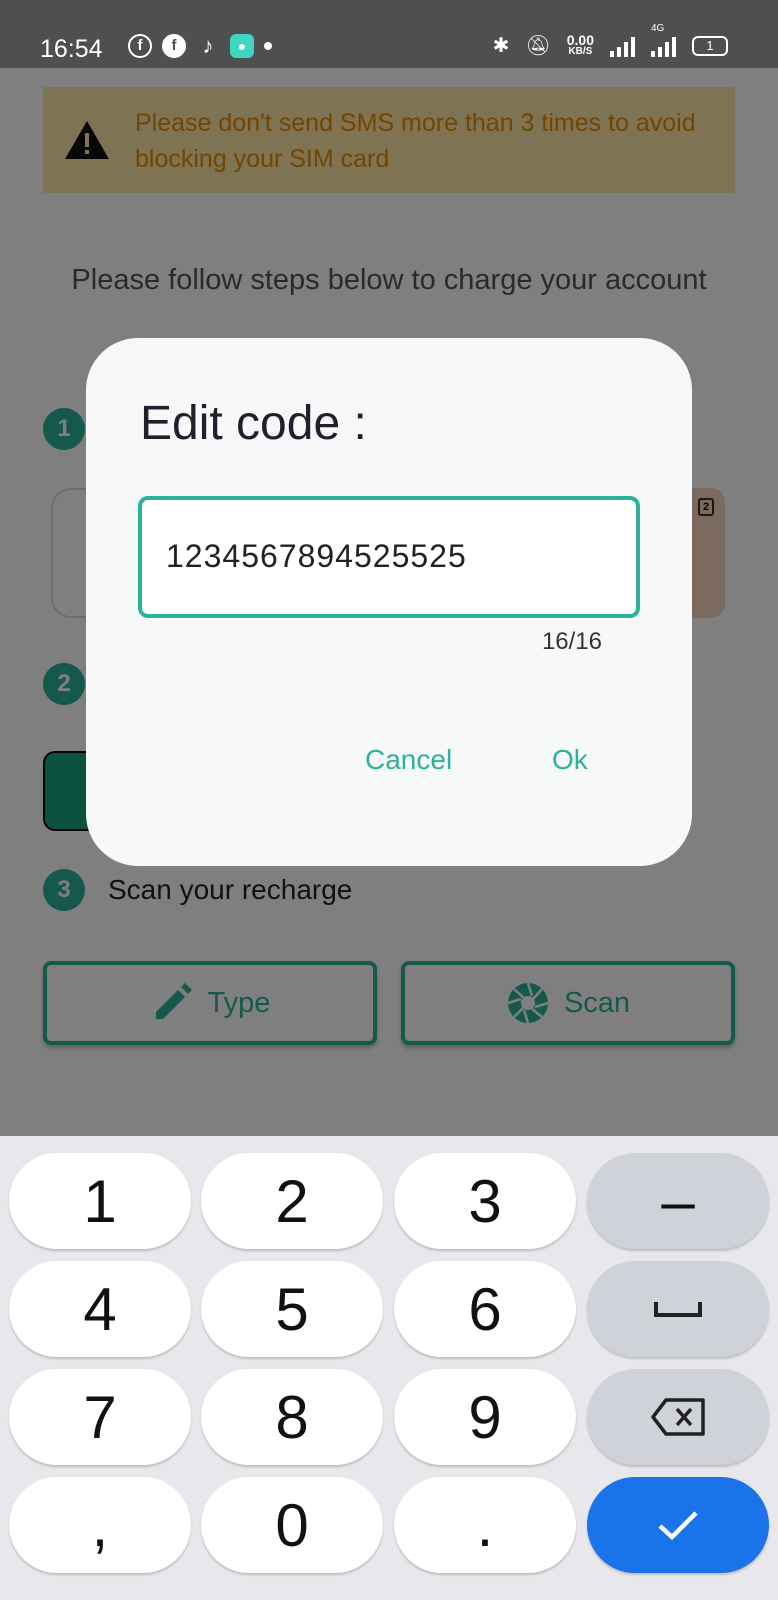 This screenshot has width=778, height=1600. I want to click on notification-icons: f f ♪ ●, so click(200, 46).